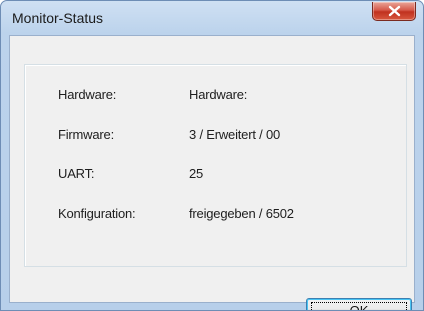  Describe the element at coordinates (196, 173) in the screenshot. I see `uart-value: 25` at that location.